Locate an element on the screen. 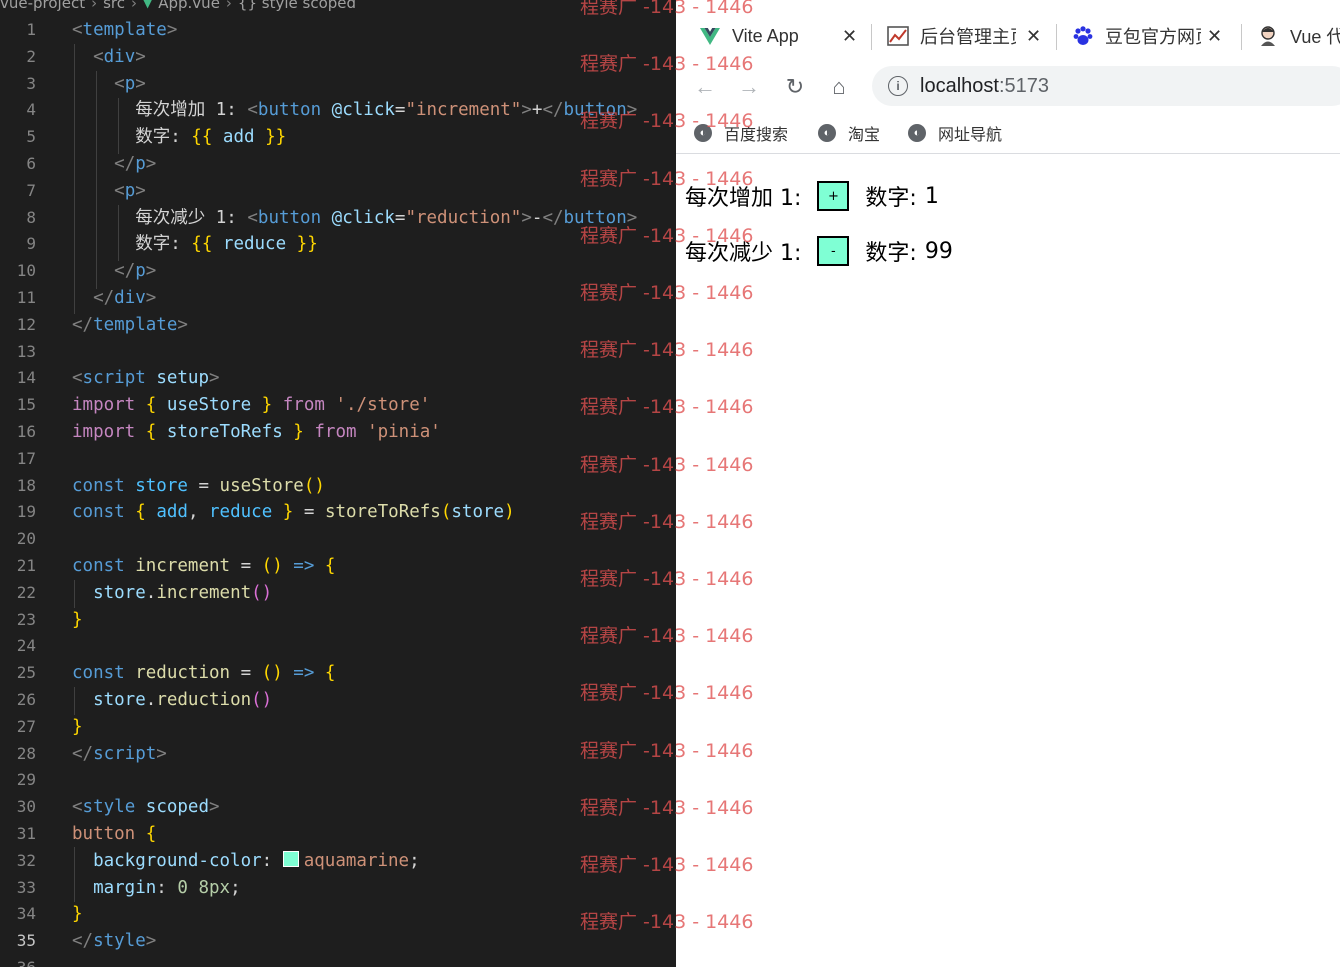  tab-vue: Vue 代 is located at coordinates (1298, 36).